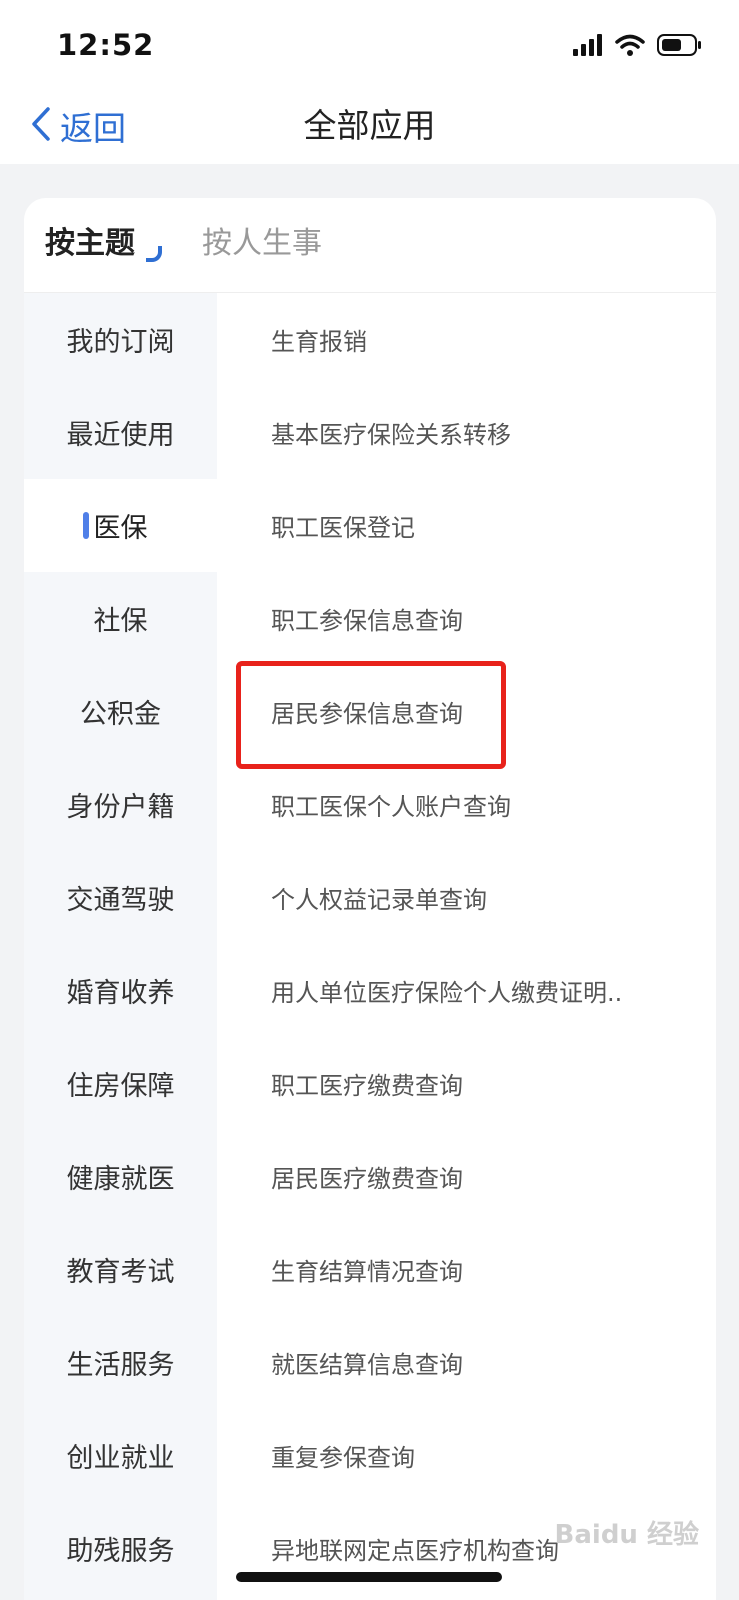 This screenshot has width=739, height=1600. Describe the element at coordinates (106, 45) in the screenshot. I see `status-time: 12:52` at that location.